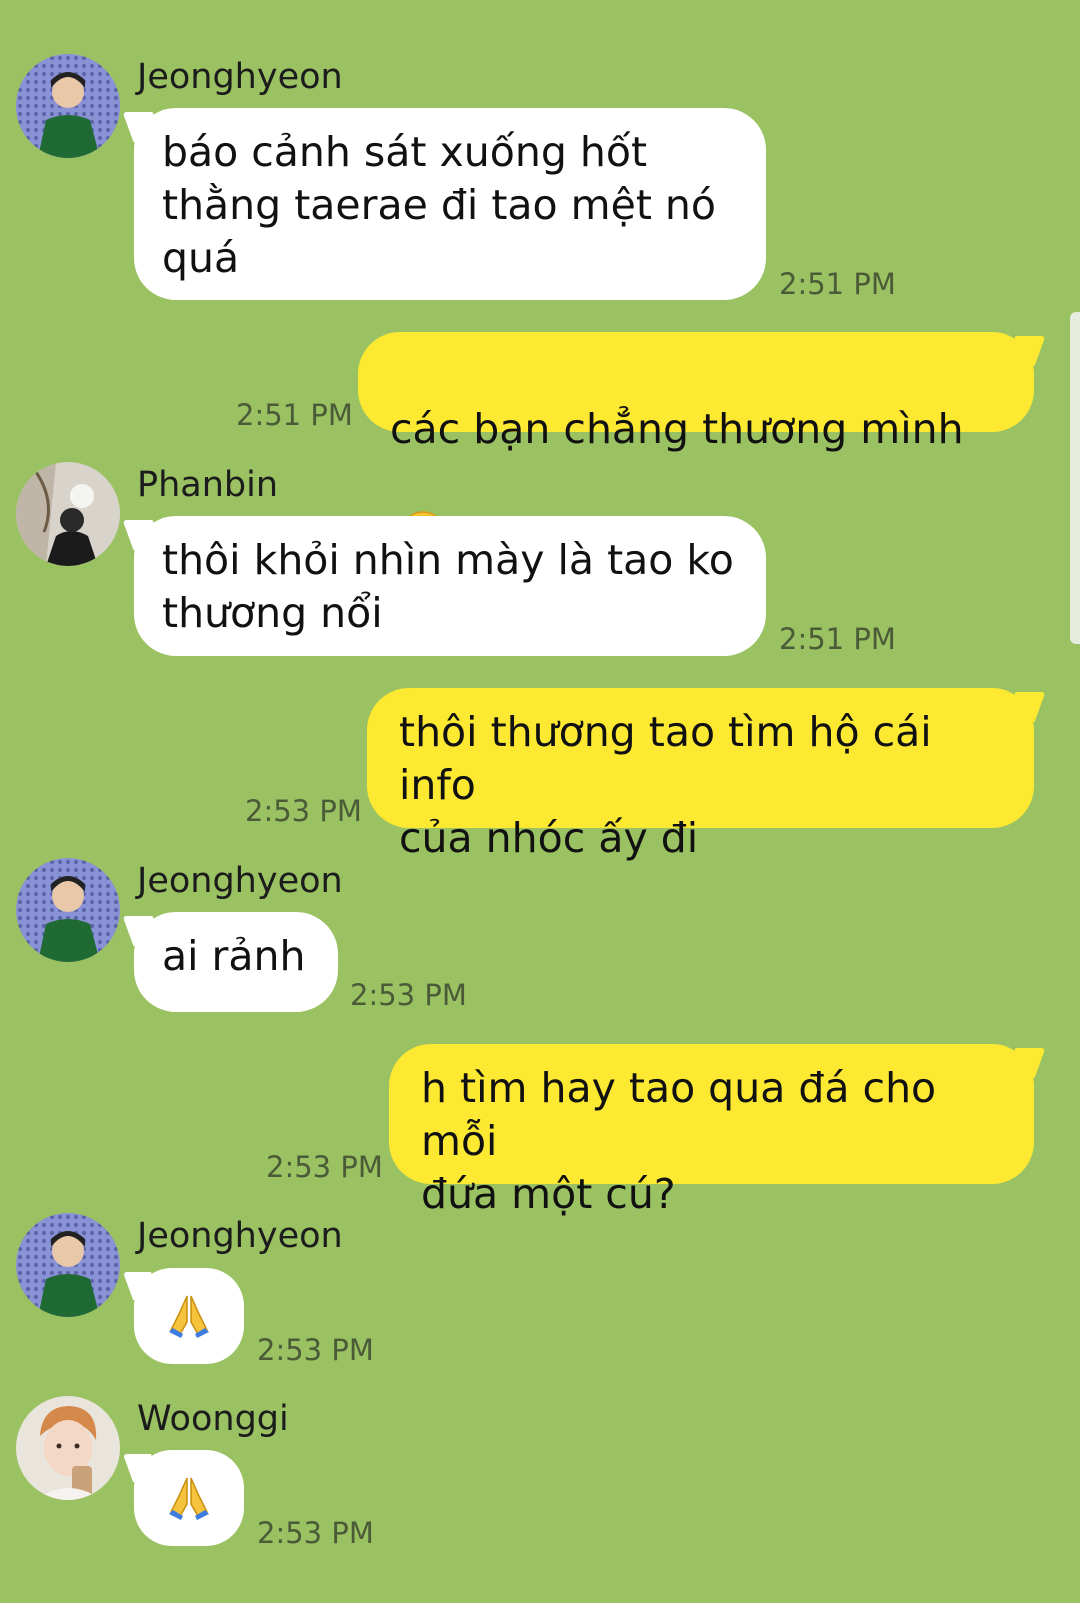 This screenshot has width=1080, height=1603. What do you see at coordinates (677, 429) in the screenshot?
I see `message-text: các bạn chẳng thương mình` at bounding box center [677, 429].